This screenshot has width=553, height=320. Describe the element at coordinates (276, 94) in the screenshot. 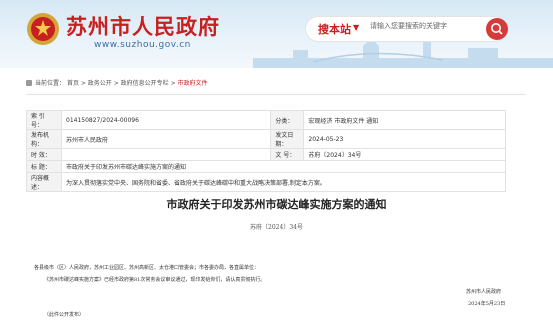

I see `divider` at that location.